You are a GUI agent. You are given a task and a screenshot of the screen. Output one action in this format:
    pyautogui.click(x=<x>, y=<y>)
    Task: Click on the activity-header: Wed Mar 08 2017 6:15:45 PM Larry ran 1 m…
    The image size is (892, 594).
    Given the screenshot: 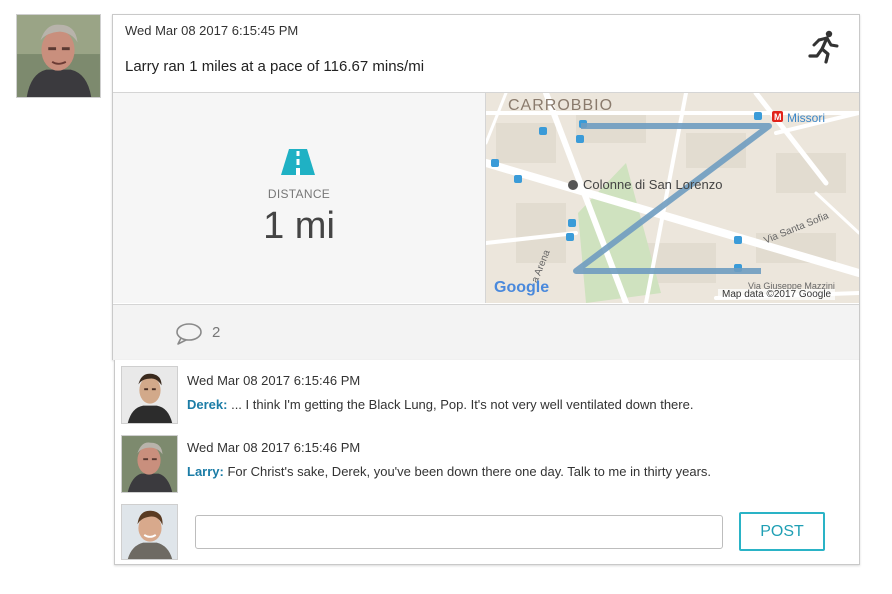 What is the action you would take?
    pyautogui.click(x=486, y=54)
    